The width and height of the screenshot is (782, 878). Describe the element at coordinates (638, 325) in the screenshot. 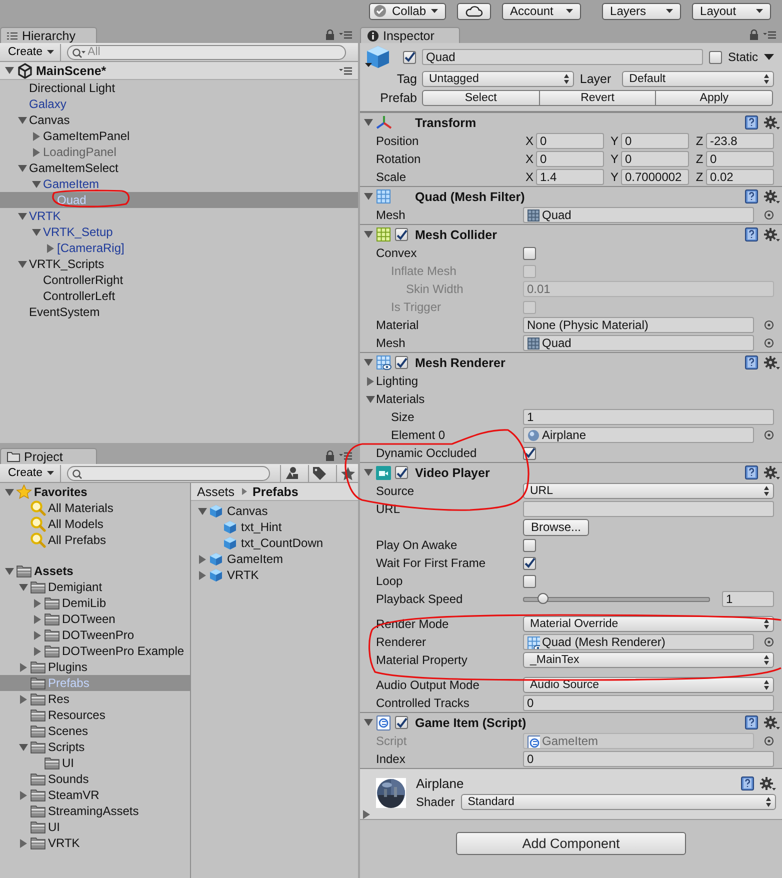

I see `object-field: None (Physic Material)` at that location.